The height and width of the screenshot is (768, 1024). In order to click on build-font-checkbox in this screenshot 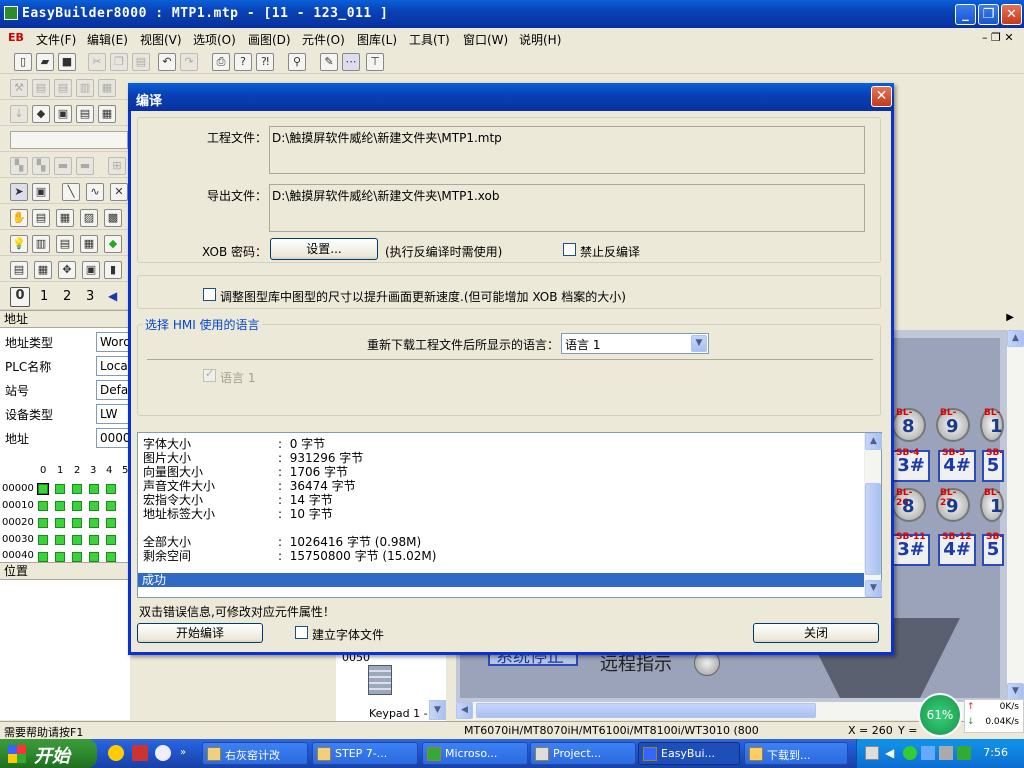, I will do `click(301, 632)`.